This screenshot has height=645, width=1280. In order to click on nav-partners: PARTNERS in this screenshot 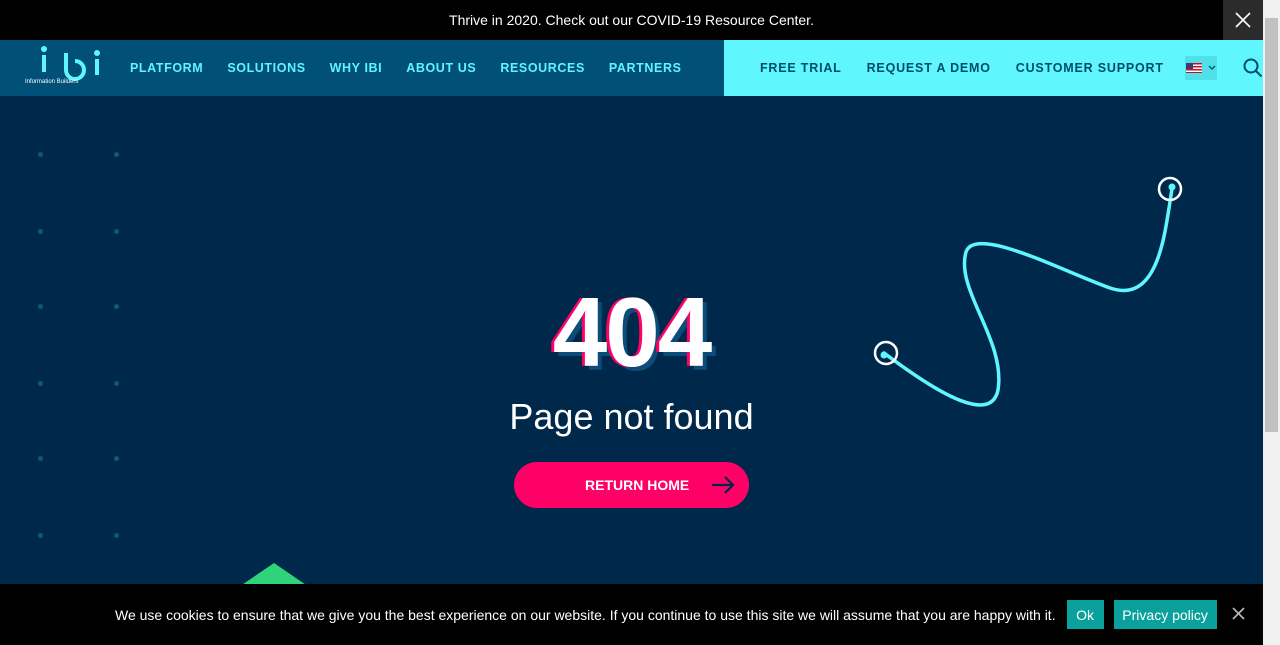, I will do `click(645, 68)`.